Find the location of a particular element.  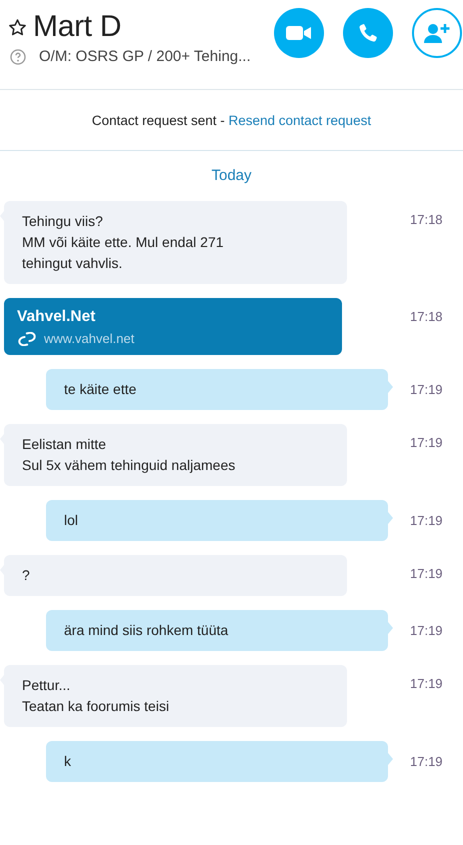

video-camera-icon is located at coordinates (299, 33).